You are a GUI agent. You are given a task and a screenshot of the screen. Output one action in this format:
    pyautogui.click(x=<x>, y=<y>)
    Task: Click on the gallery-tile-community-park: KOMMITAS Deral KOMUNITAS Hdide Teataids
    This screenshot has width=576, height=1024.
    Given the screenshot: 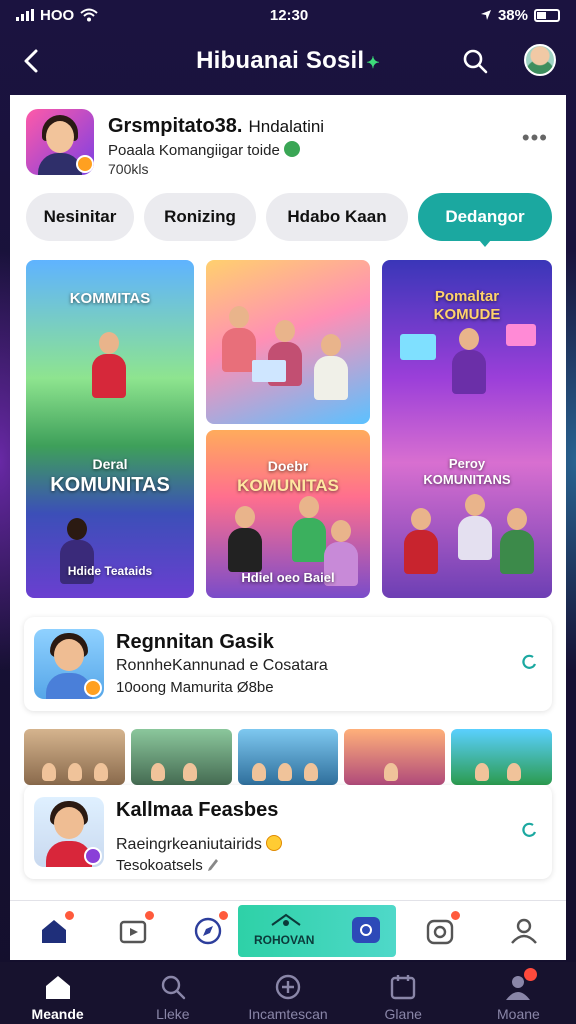 What is the action you would take?
    pyautogui.click(x=110, y=429)
    